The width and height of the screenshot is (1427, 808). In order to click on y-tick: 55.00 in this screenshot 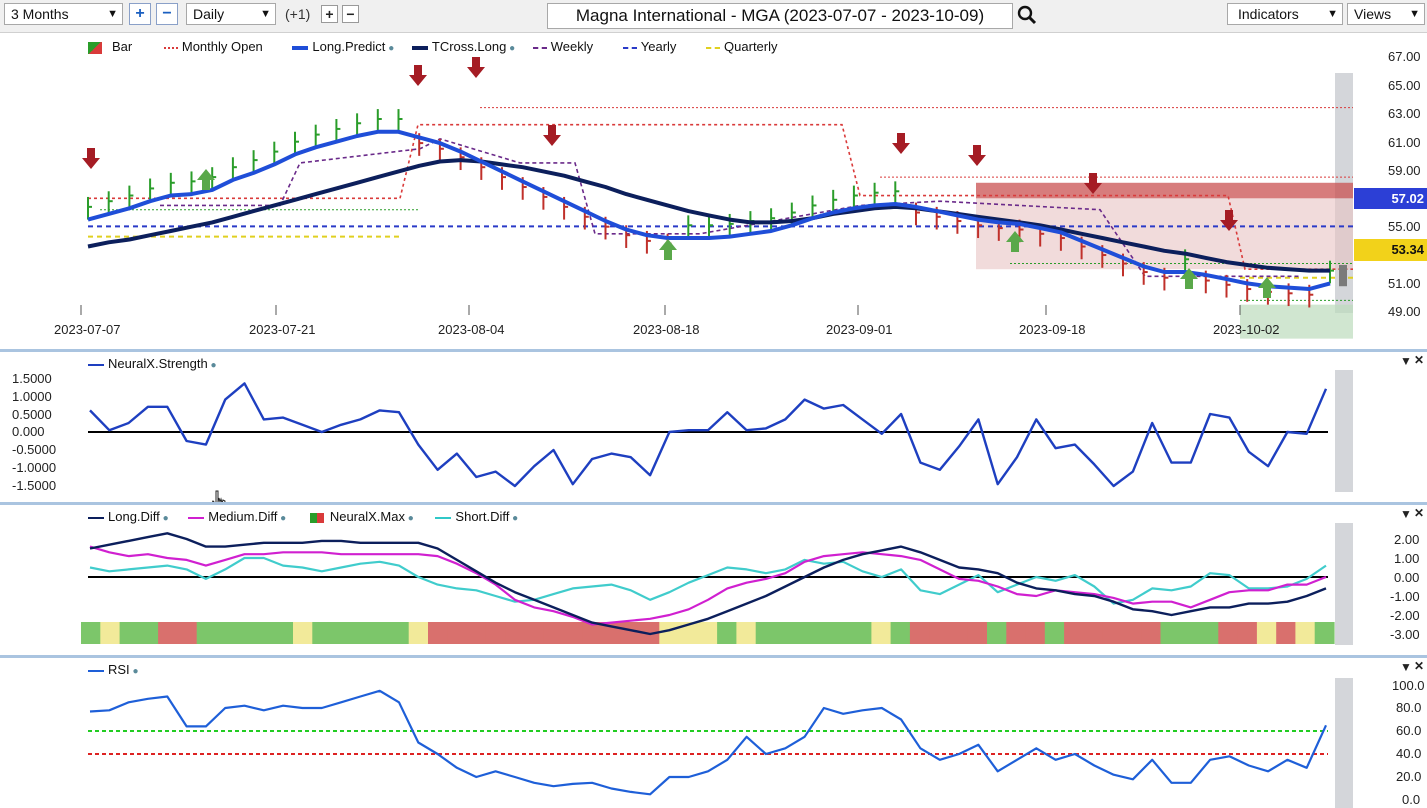, I will do `click(1404, 226)`.